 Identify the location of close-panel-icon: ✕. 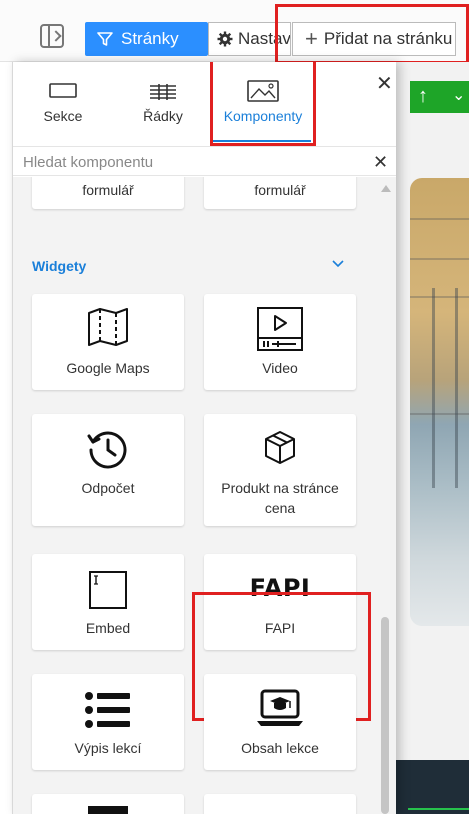
(384, 84).